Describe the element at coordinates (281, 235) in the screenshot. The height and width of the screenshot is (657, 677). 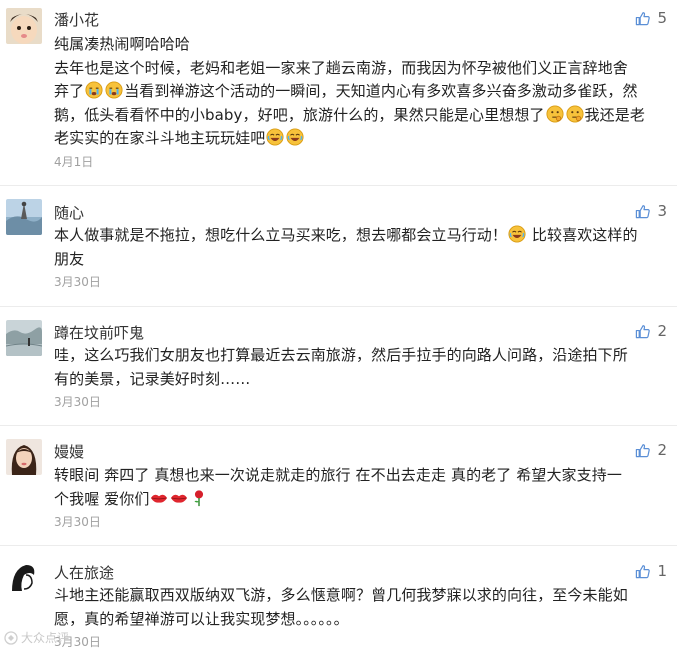
I see `comment-text-segment: 本人做事就是不拖拉，想吃什么立马买来吃，想去哪都会立马行动！` at that location.